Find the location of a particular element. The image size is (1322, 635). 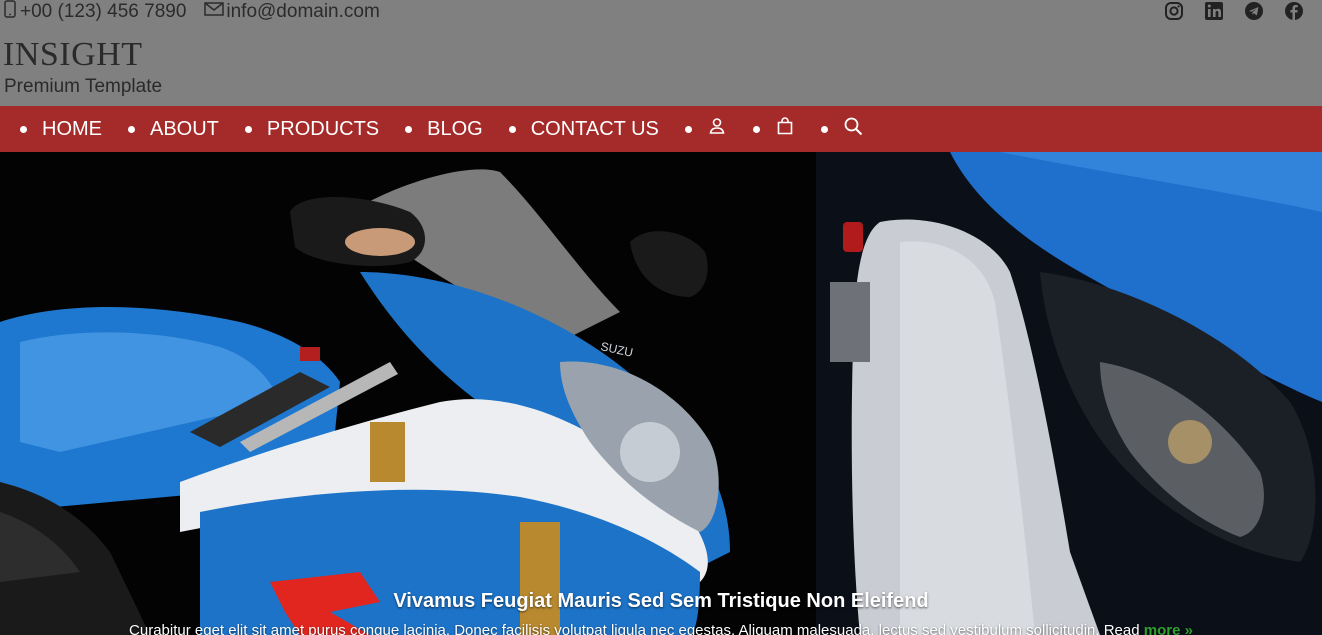

envelope-icon is located at coordinates (214, 12).